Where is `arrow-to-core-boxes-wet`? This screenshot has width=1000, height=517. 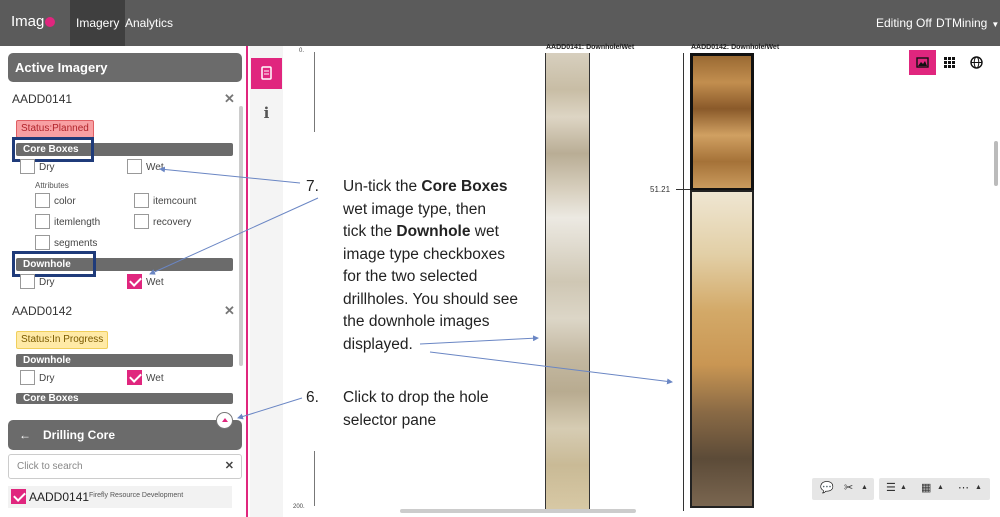 arrow-to-core-boxes-wet is located at coordinates (230, 175).